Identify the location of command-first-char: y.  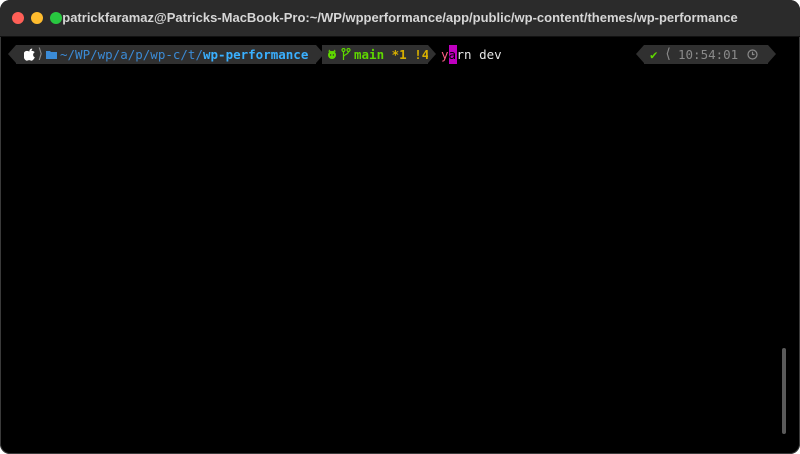
(445, 54).